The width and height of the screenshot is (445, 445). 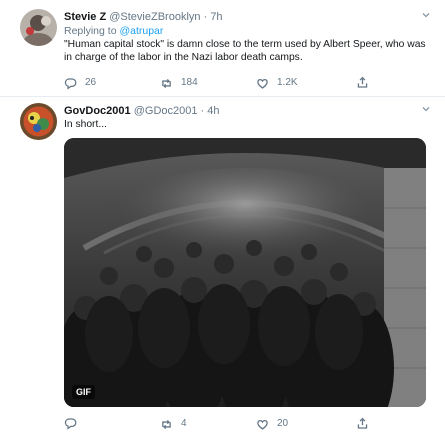 What do you see at coordinates (216, 17) in the screenshot?
I see `timestamp: 7h` at bounding box center [216, 17].